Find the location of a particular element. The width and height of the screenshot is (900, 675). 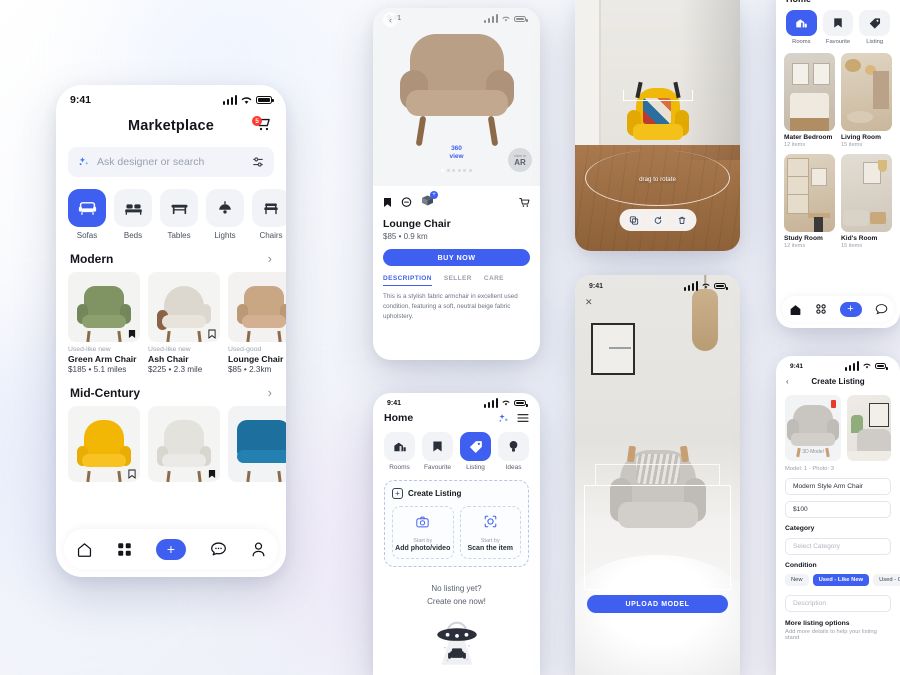

filter-icon is located at coordinates (258, 162).